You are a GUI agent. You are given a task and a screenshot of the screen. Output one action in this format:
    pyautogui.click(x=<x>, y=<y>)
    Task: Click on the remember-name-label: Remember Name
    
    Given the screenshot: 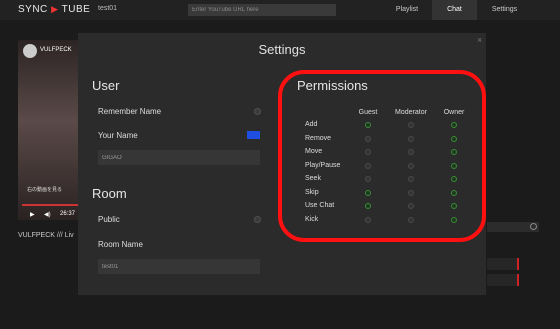 What is the action you would take?
    pyautogui.click(x=130, y=111)
    